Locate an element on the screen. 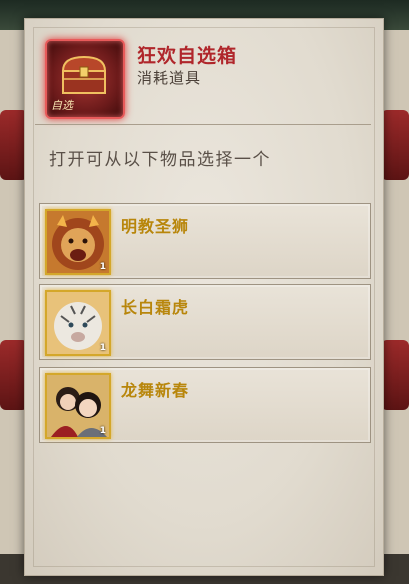 The height and width of the screenshot is (584, 409). item-title: 狂欢自选箱 is located at coordinates (187, 56).